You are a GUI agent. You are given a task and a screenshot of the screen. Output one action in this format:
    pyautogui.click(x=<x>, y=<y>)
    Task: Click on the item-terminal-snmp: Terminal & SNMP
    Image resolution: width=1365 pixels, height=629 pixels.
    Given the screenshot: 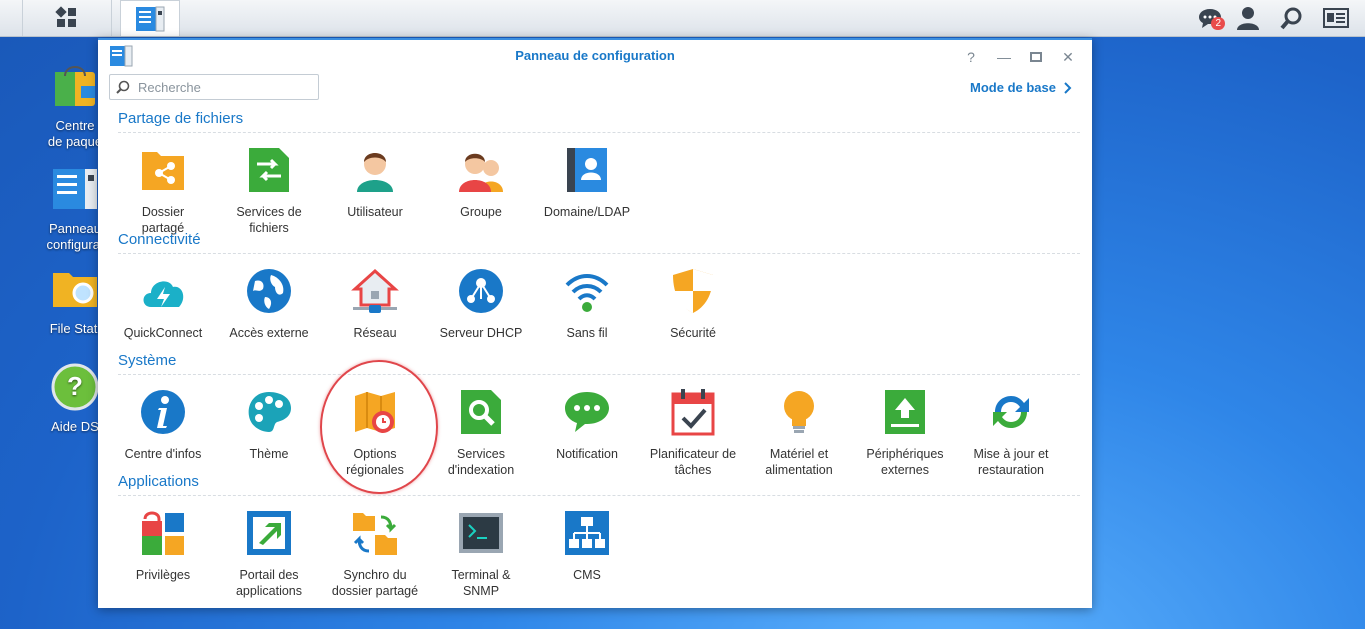 What is the action you would take?
    pyautogui.click(x=481, y=554)
    